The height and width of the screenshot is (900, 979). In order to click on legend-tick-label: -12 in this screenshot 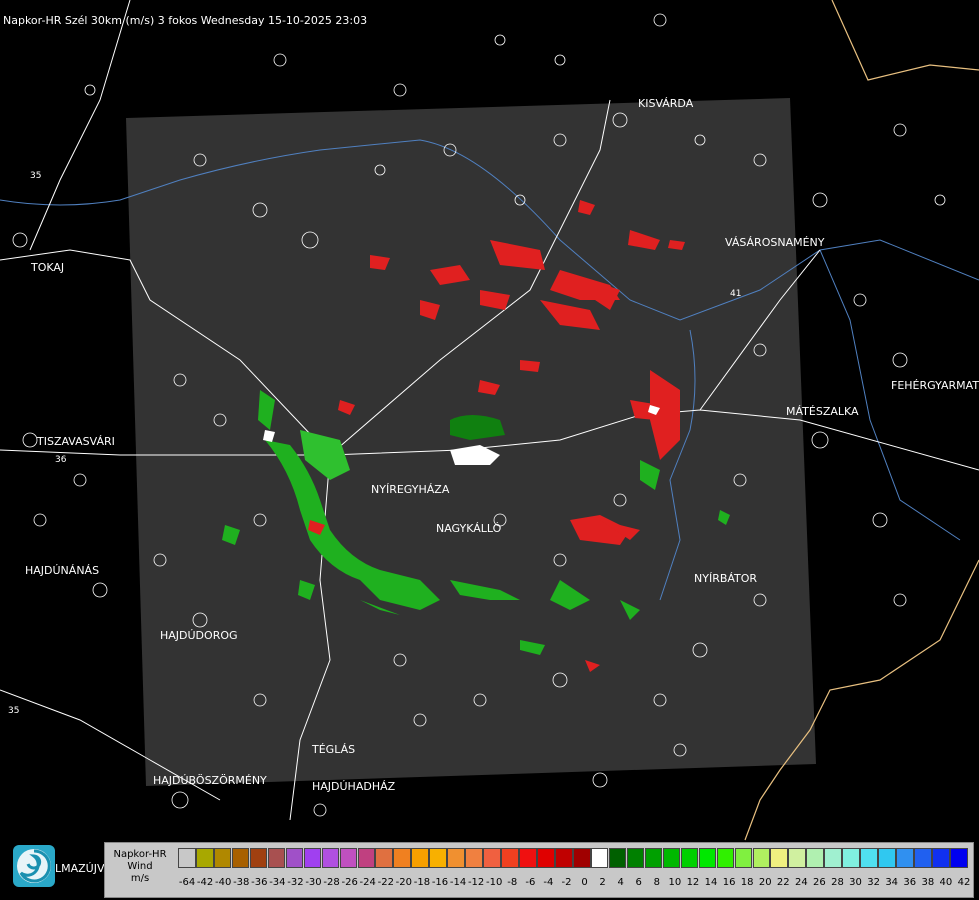, I will do `click(476, 882)`.